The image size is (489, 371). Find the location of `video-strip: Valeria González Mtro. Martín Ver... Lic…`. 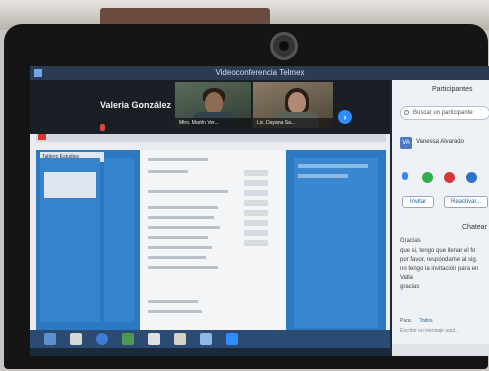

video-strip: Valeria González Mtro. Martín Ver... Lic… is located at coordinates (210, 111).